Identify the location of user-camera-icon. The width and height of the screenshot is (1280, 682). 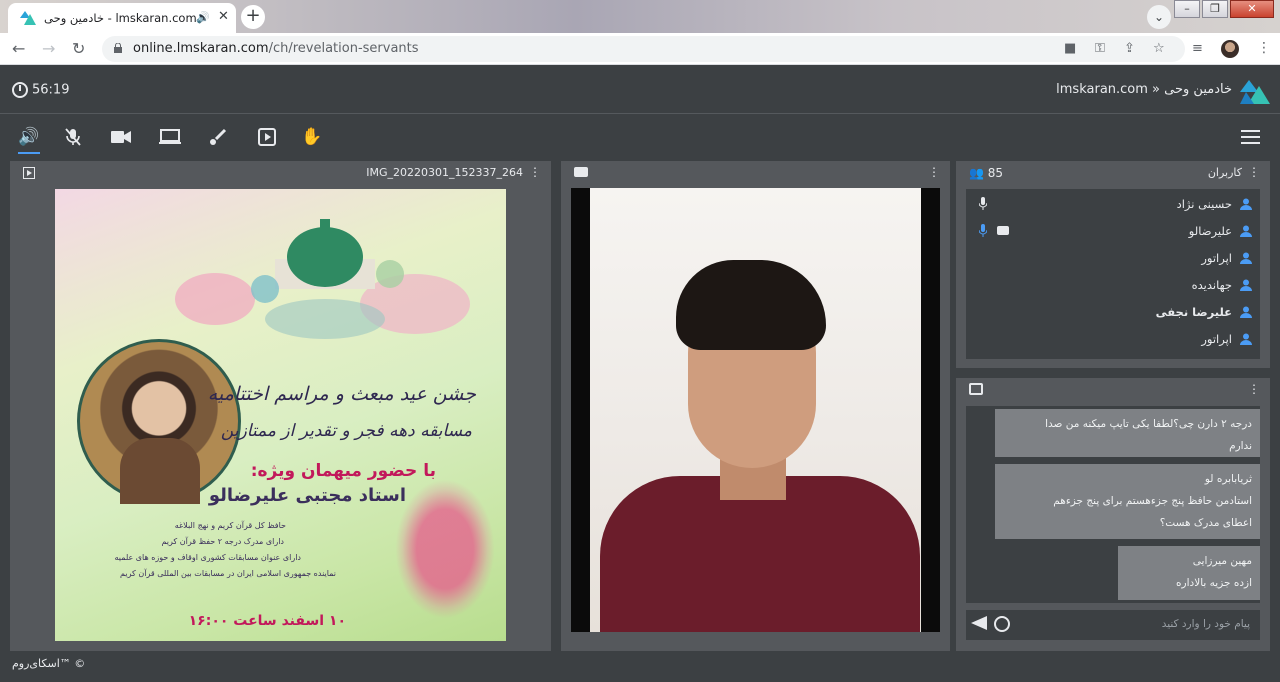
(1003, 230).